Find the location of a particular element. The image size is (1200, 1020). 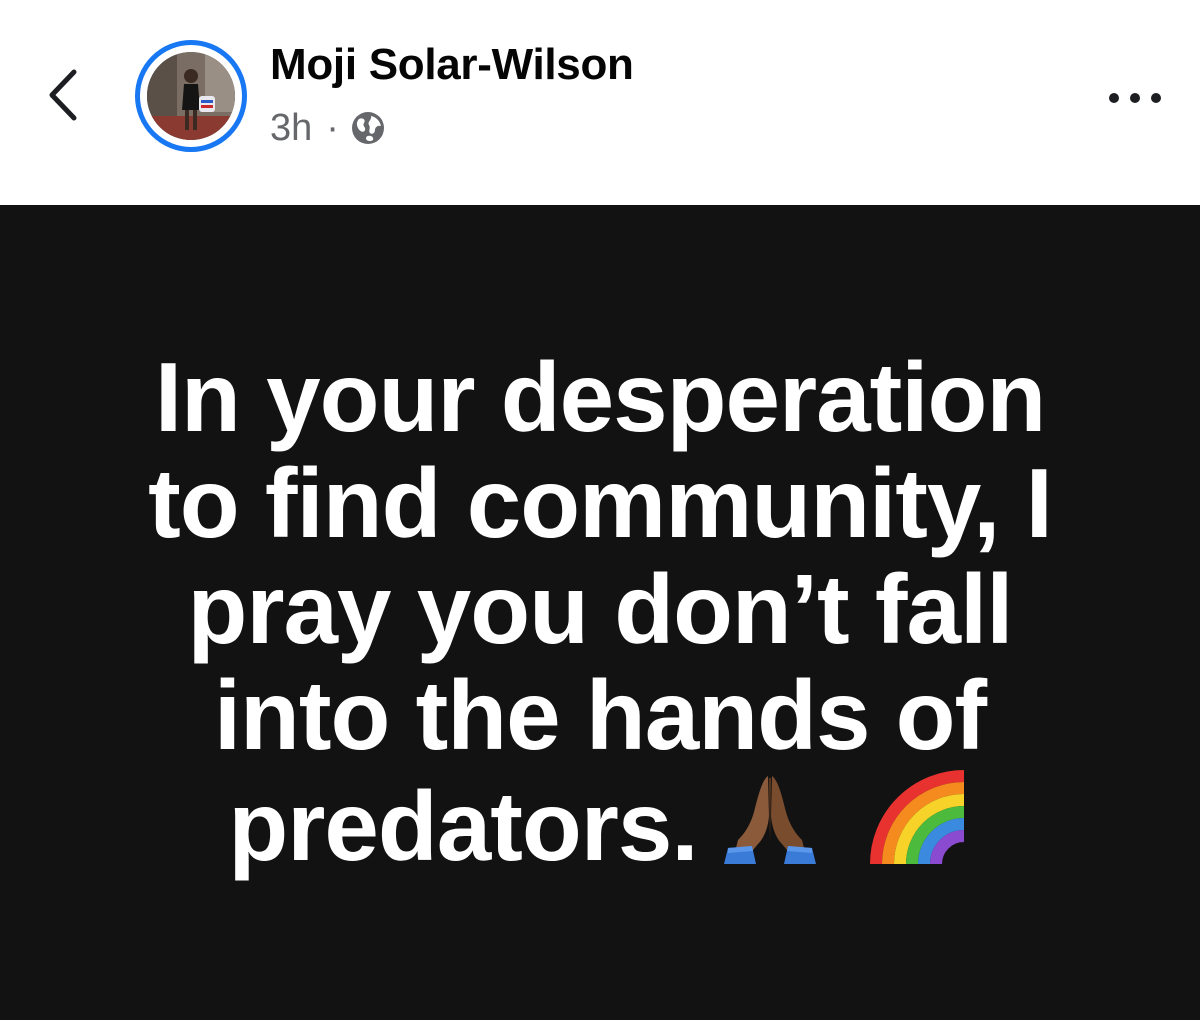

post-text-line: pray you don’t fall is located at coordinates (600, 609).